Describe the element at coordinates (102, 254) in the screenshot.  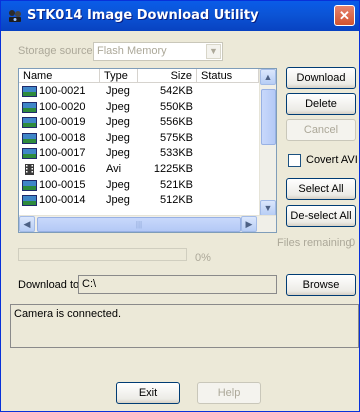
I see `progress-bar` at that location.